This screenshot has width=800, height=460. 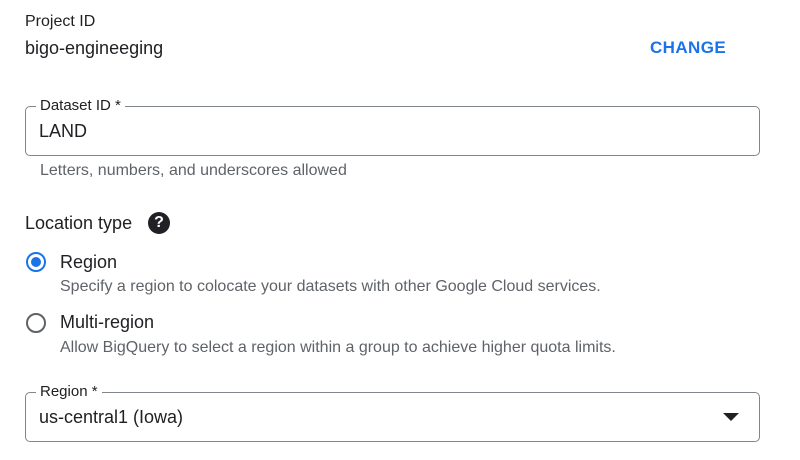 I want to click on dataset-id-input: LAND, so click(x=63, y=131).